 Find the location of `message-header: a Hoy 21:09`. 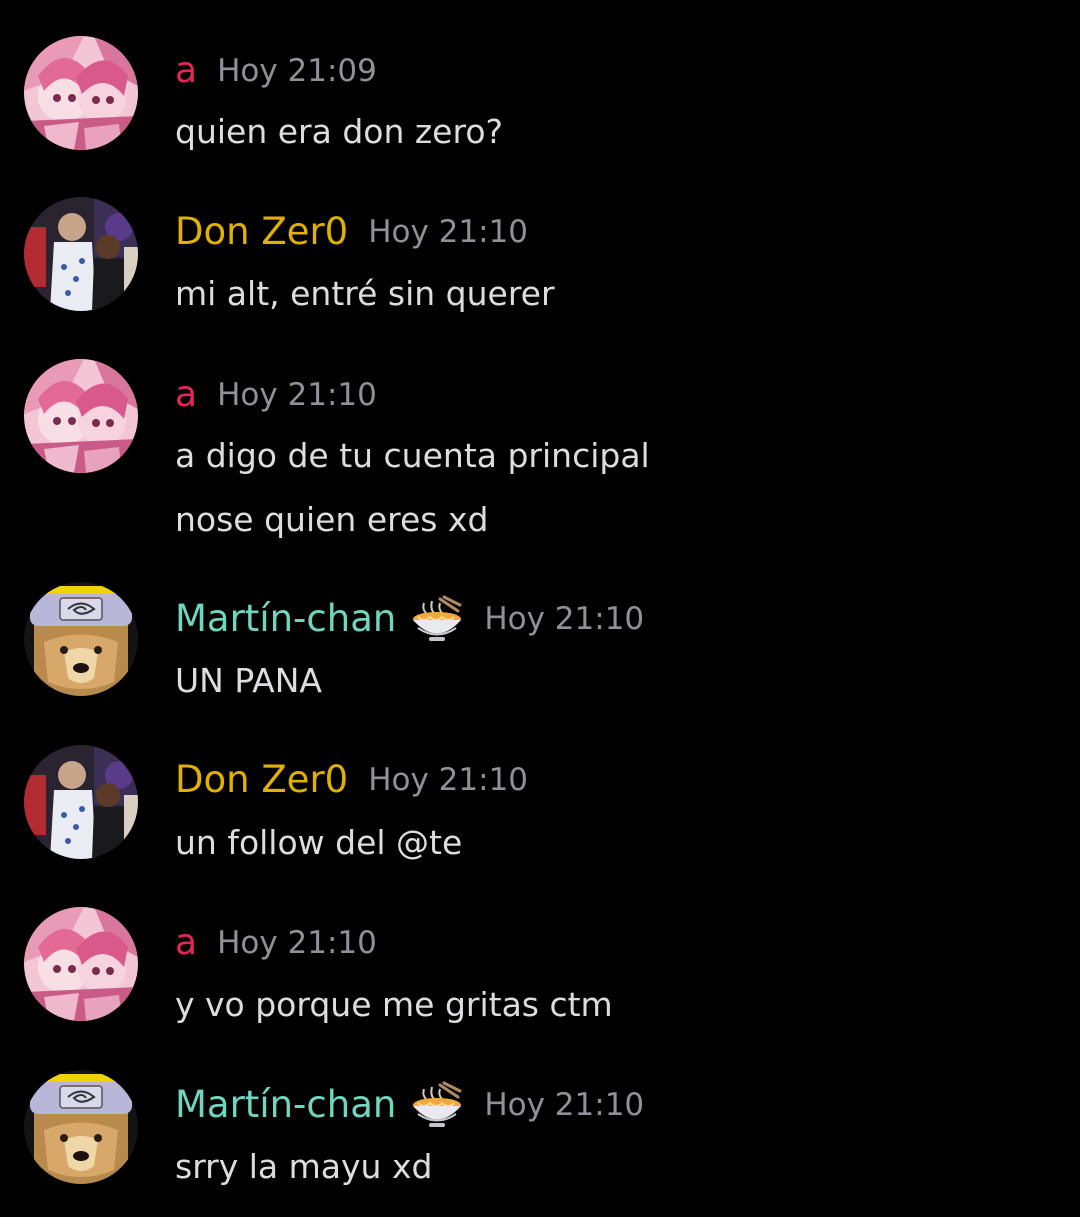

message-header: a Hoy 21:09 is located at coordinates (276, 71).